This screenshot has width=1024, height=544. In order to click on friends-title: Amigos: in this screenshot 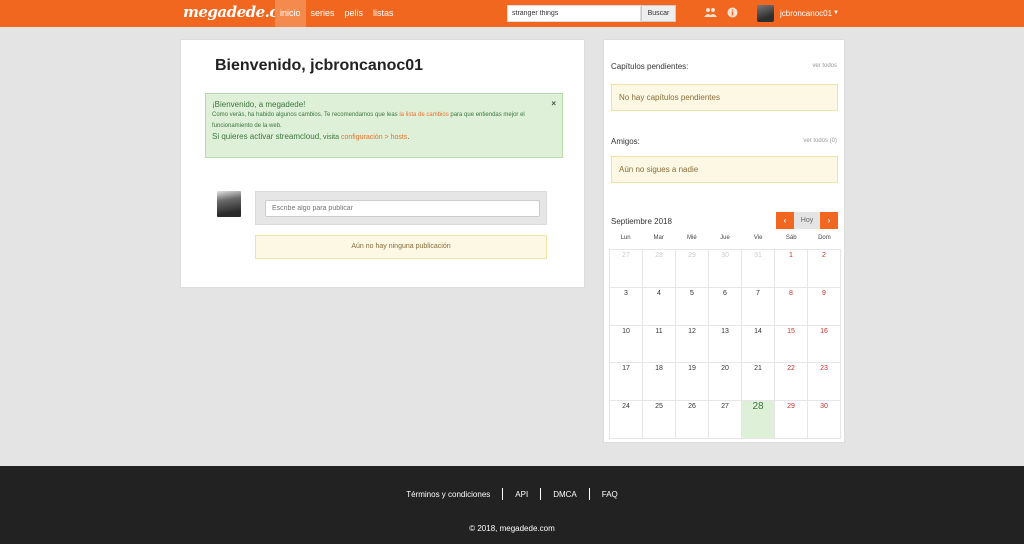, I will do `click(625, 141)`.